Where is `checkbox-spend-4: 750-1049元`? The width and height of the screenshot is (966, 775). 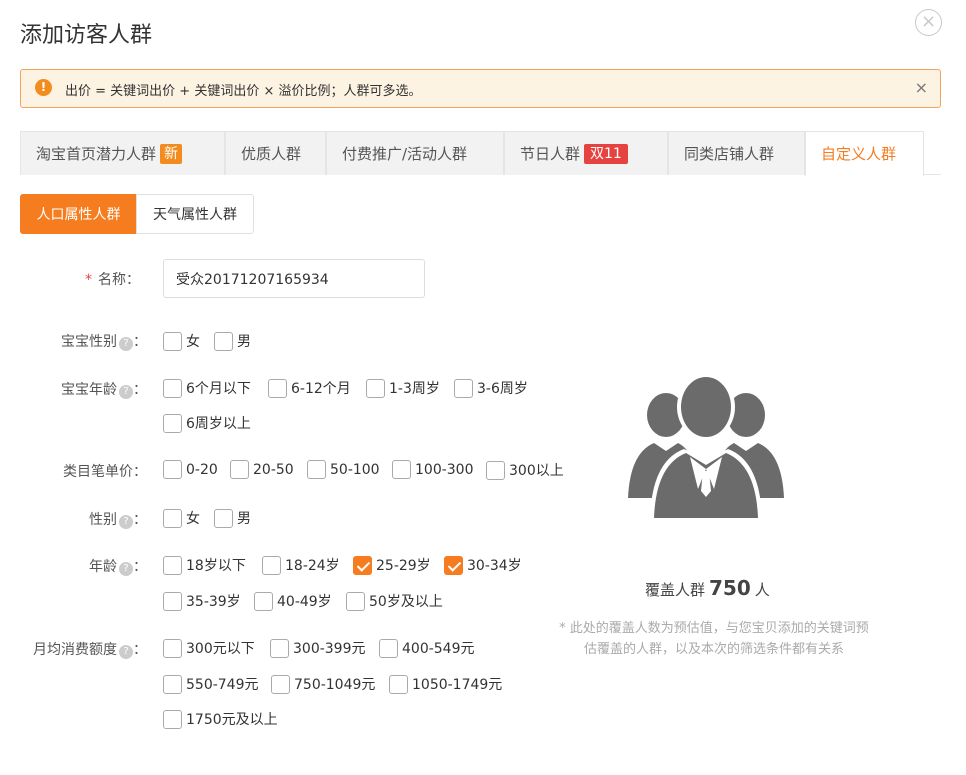 checkbox-spend-4: 750-1049元 is located at coordinates (323, 684).